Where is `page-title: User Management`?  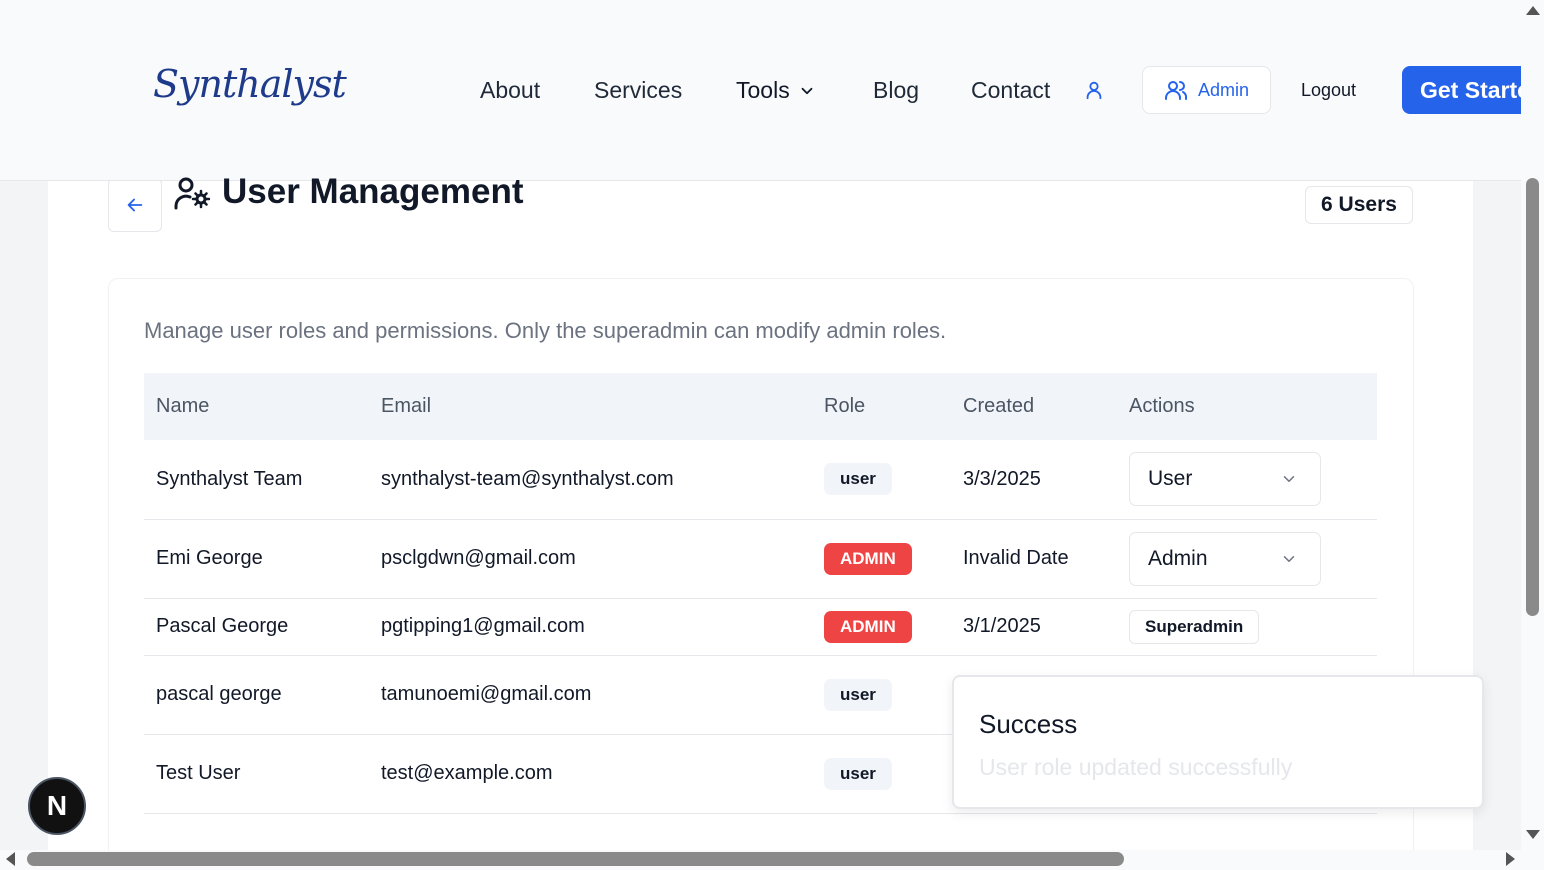 page-title: User Management is located at coordinates (373, 191).